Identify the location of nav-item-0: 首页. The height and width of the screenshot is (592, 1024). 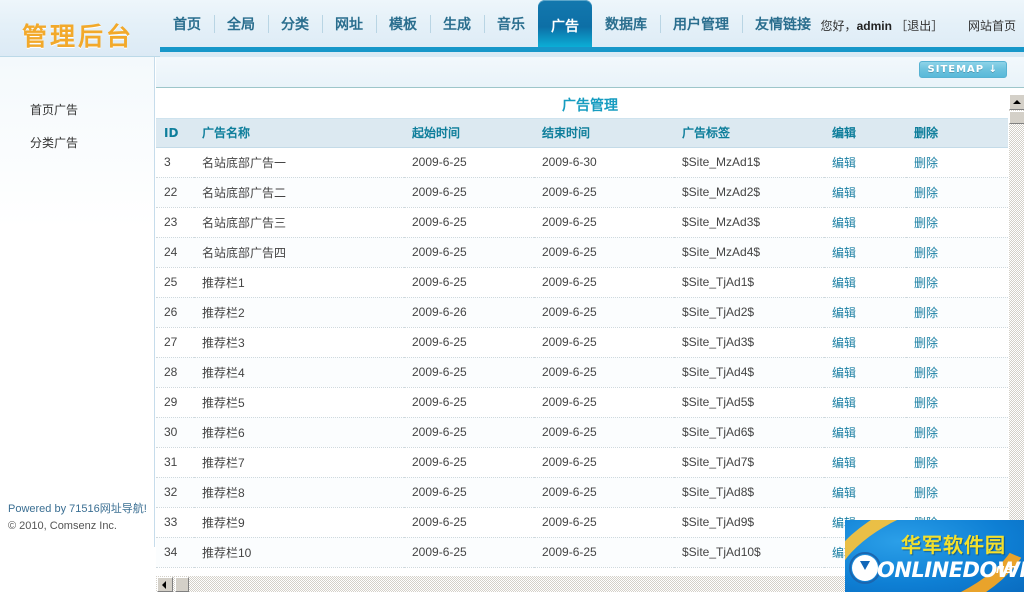
(187, 23).